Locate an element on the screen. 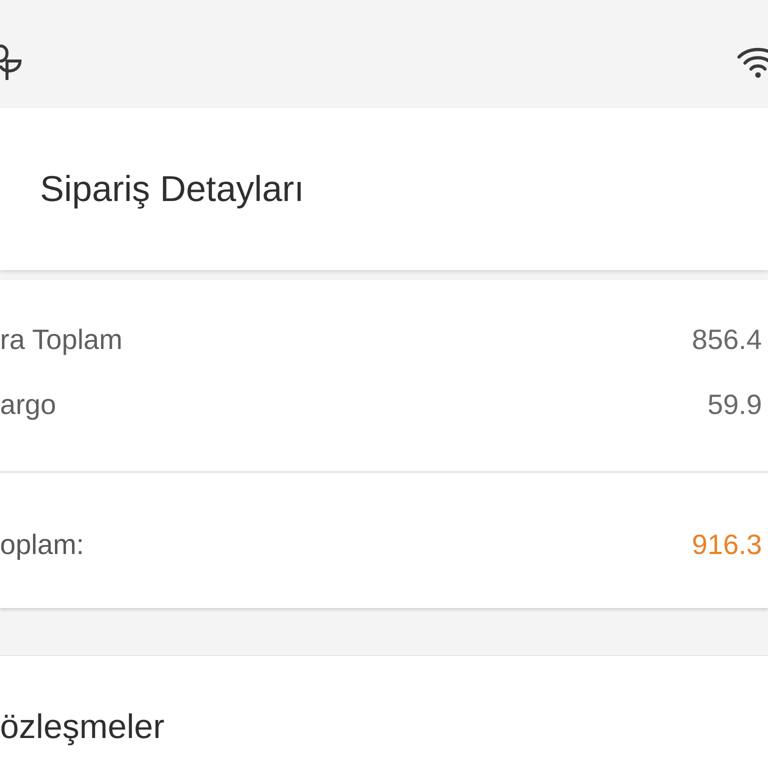 The height and width of the screenshot is (768, 768). section-title: özleşmeler is located at coordinates (82, 727).